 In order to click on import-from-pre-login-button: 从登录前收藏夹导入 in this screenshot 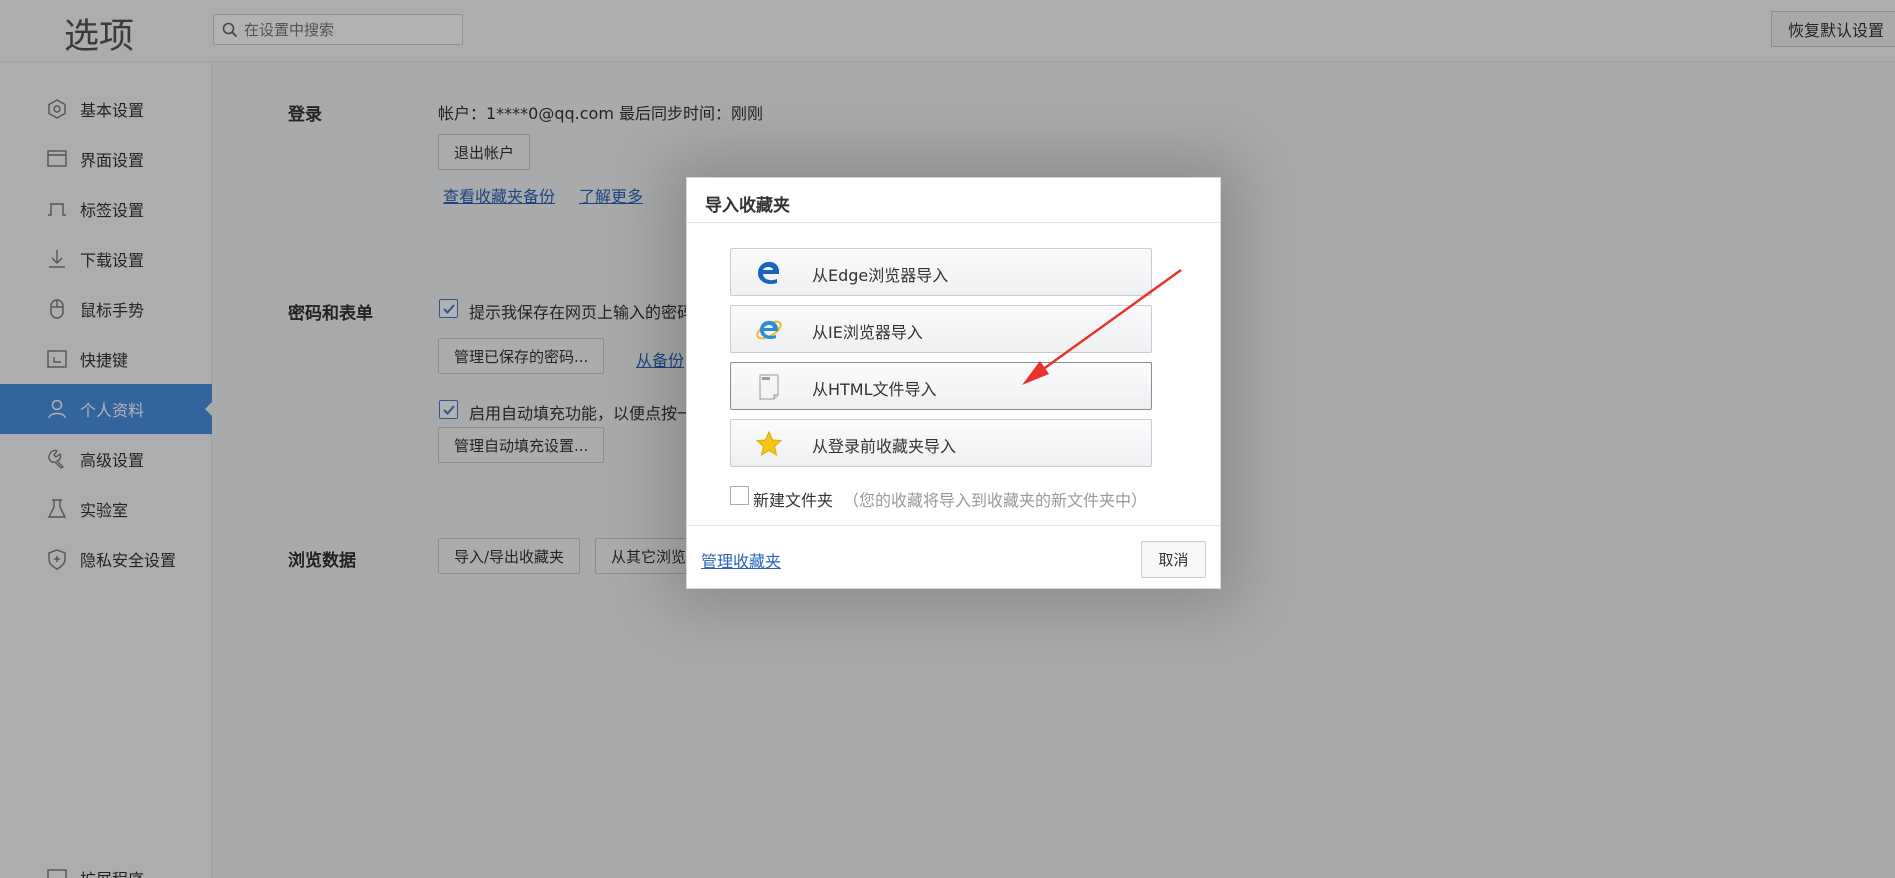, I will do `click(941, 443)`.